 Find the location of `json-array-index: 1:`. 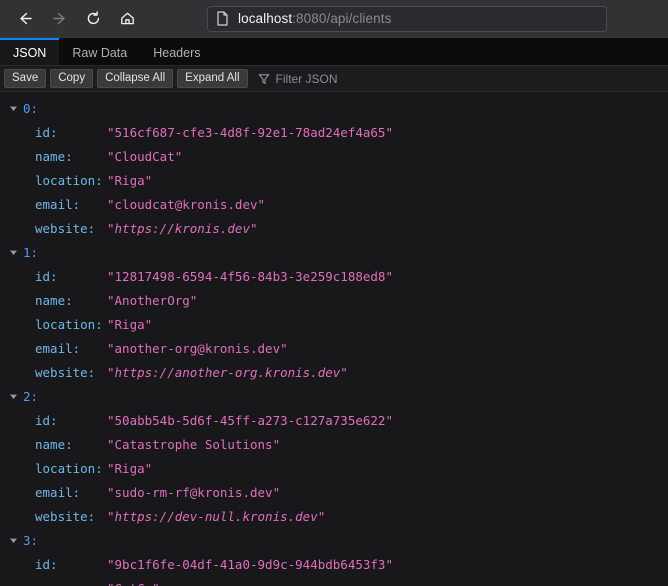

json-array-index: 1: is located at coordinates (30, 252).